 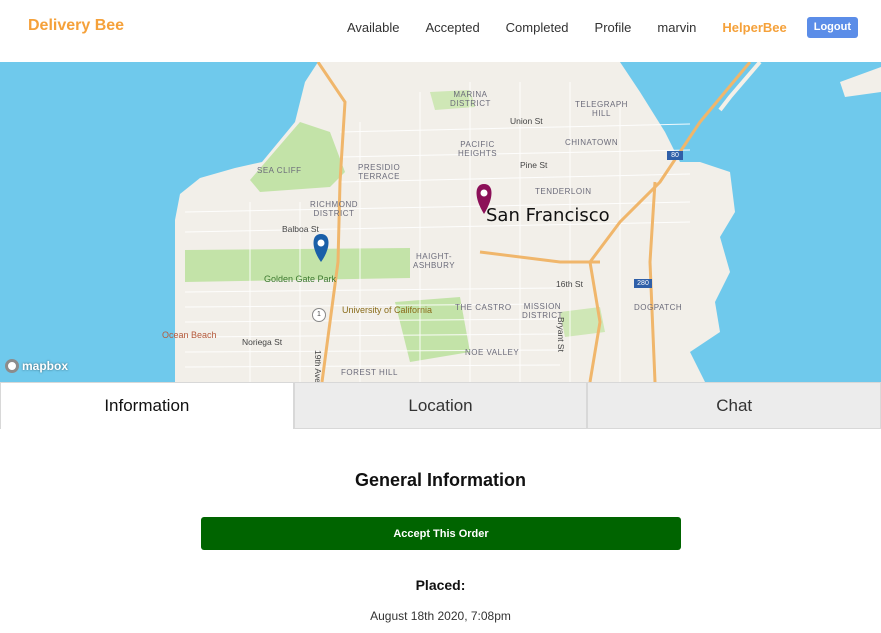 I want to click on interstate-280-shield: 280, so click(x=643, y=283).